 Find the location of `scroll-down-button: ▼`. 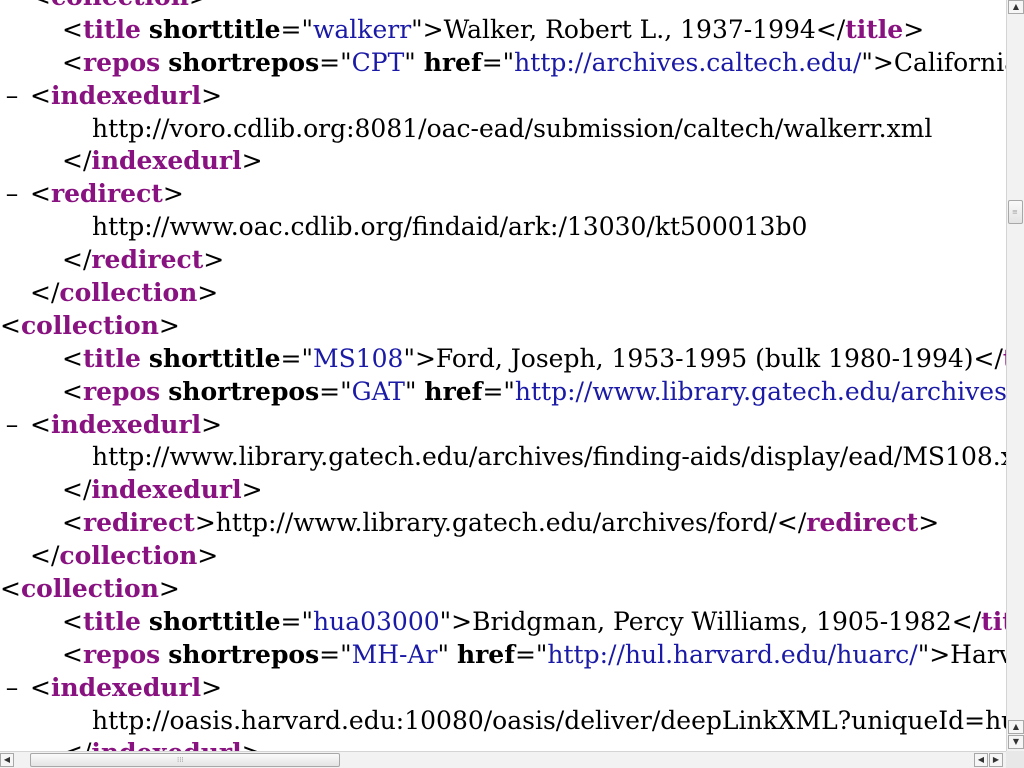

scroll-down-button: ▼ is located at coordinates (1016, 742).